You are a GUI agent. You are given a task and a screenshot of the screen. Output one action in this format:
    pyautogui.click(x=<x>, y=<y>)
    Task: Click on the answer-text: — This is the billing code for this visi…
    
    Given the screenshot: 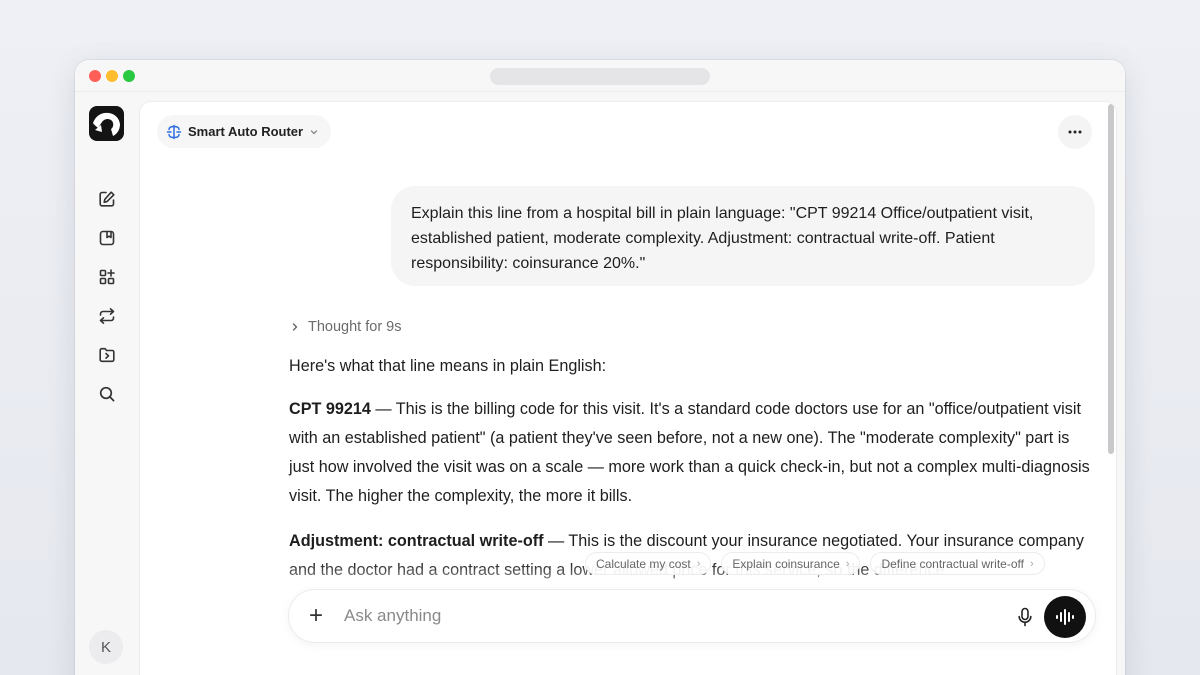 What is the action you would take?
    pyautogui.click(x=689, y=452)
    